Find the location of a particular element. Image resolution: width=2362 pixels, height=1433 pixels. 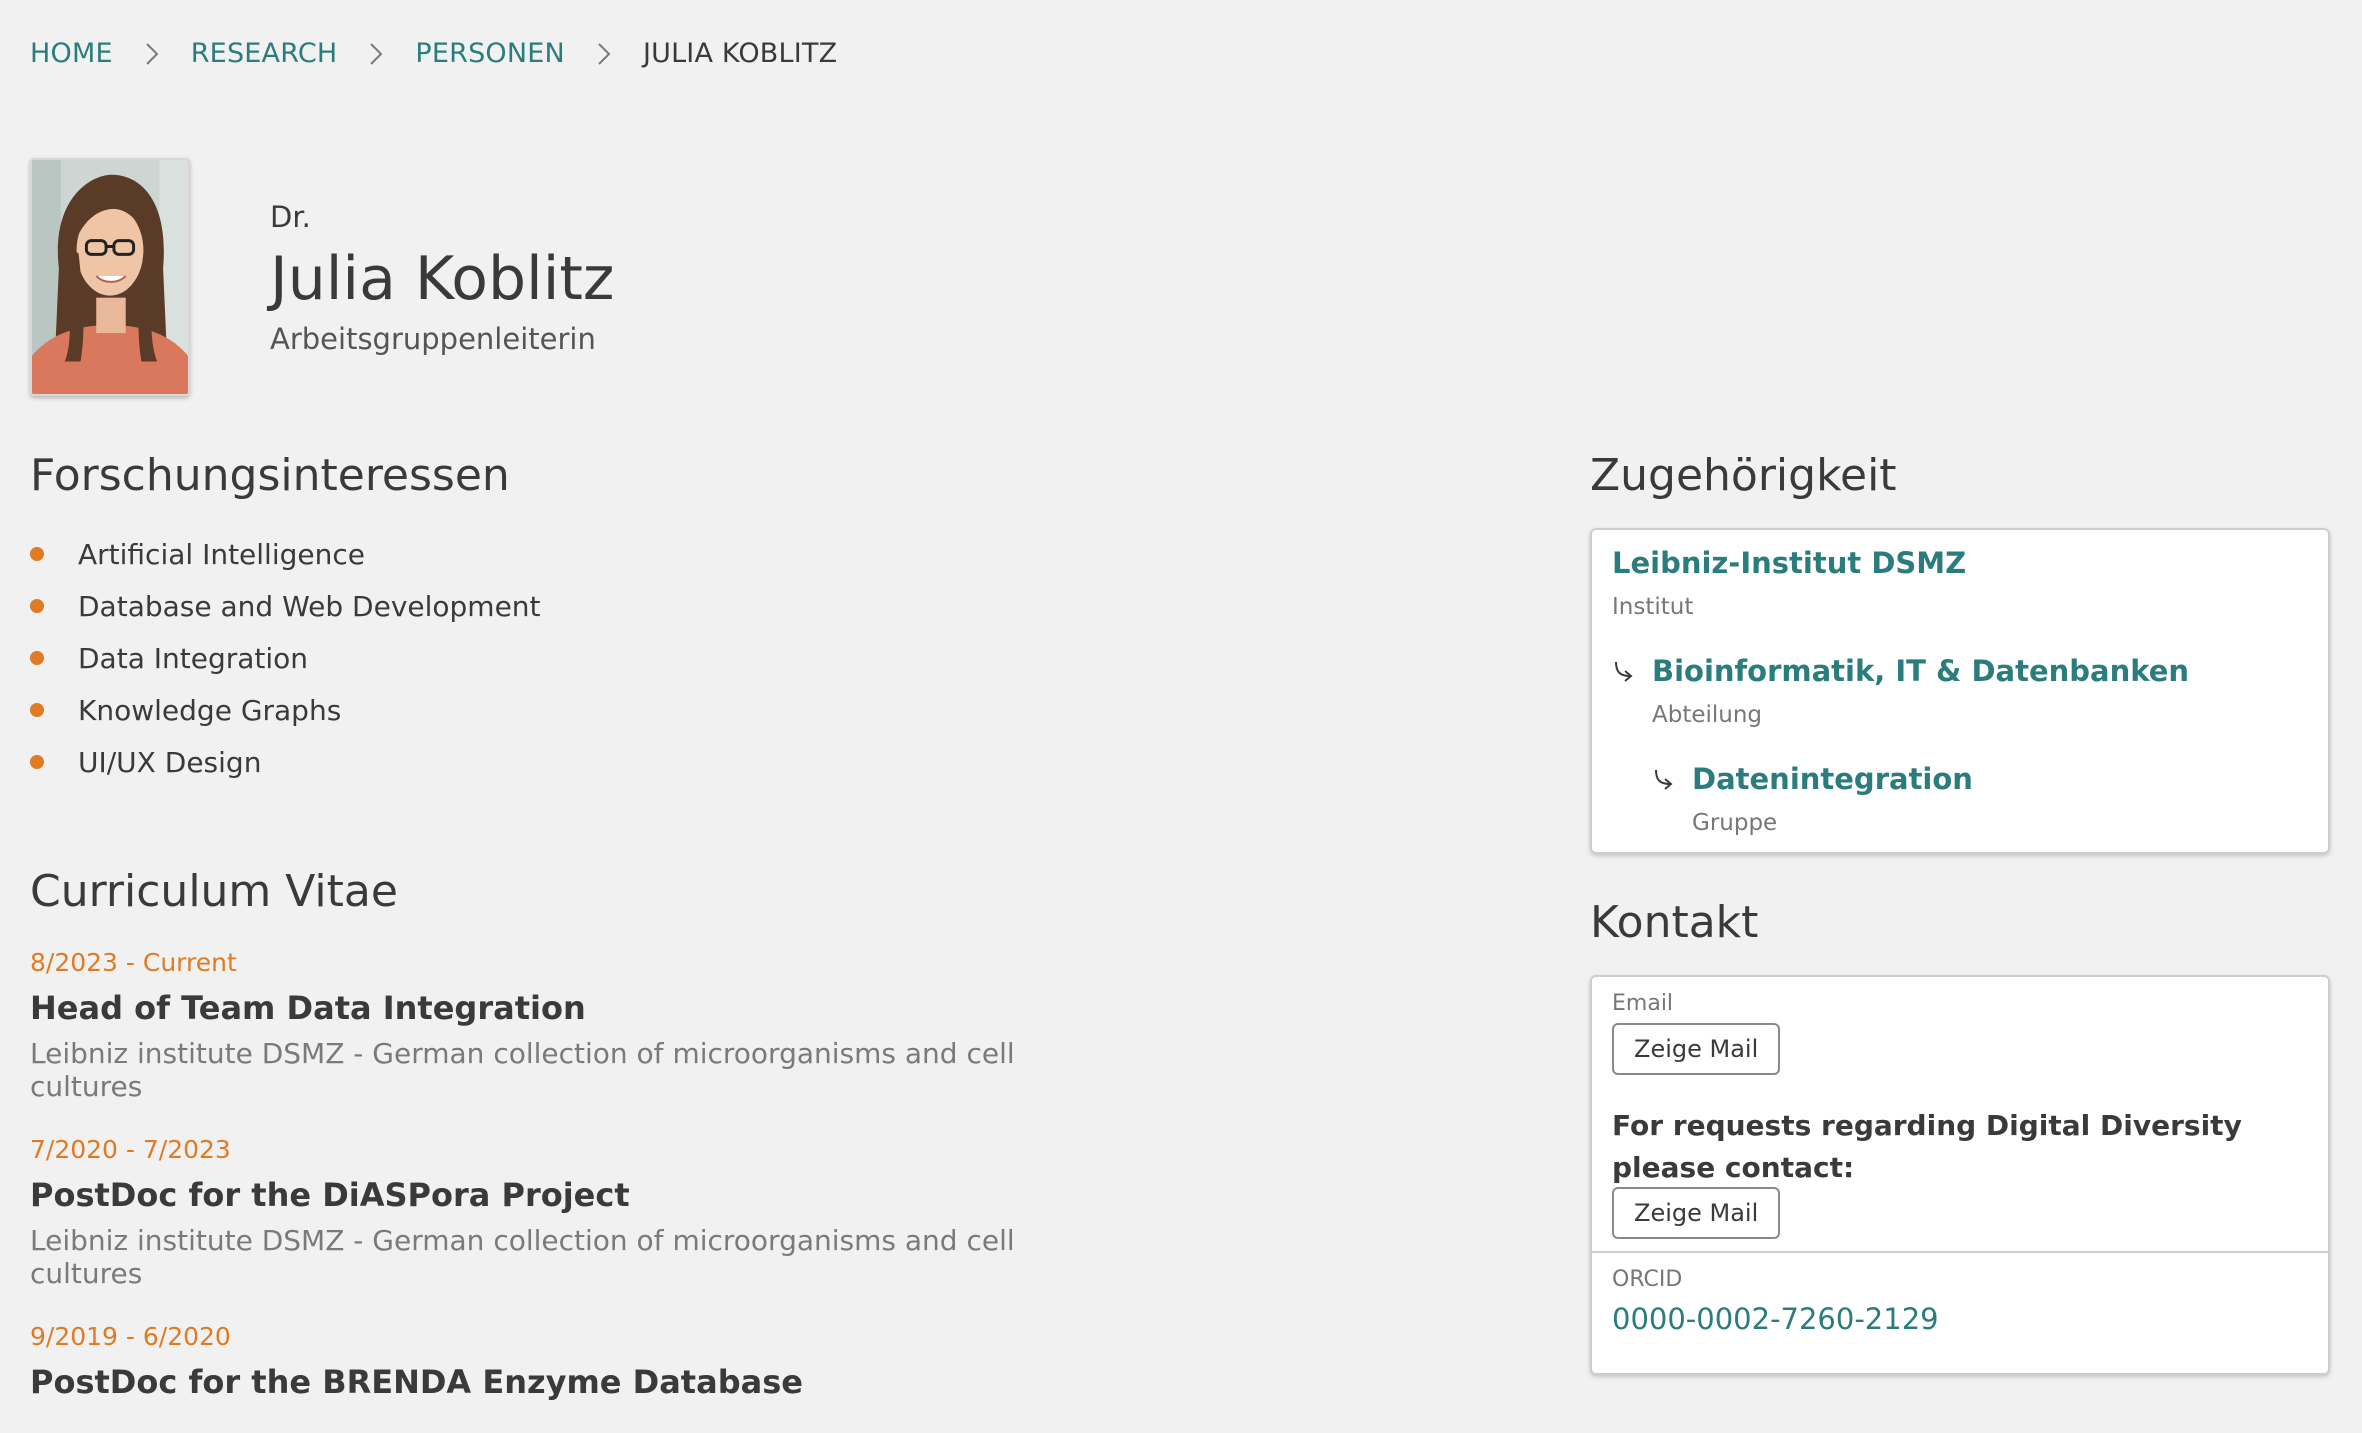

academic-title: Dr. is located at coordinates (290, 217).